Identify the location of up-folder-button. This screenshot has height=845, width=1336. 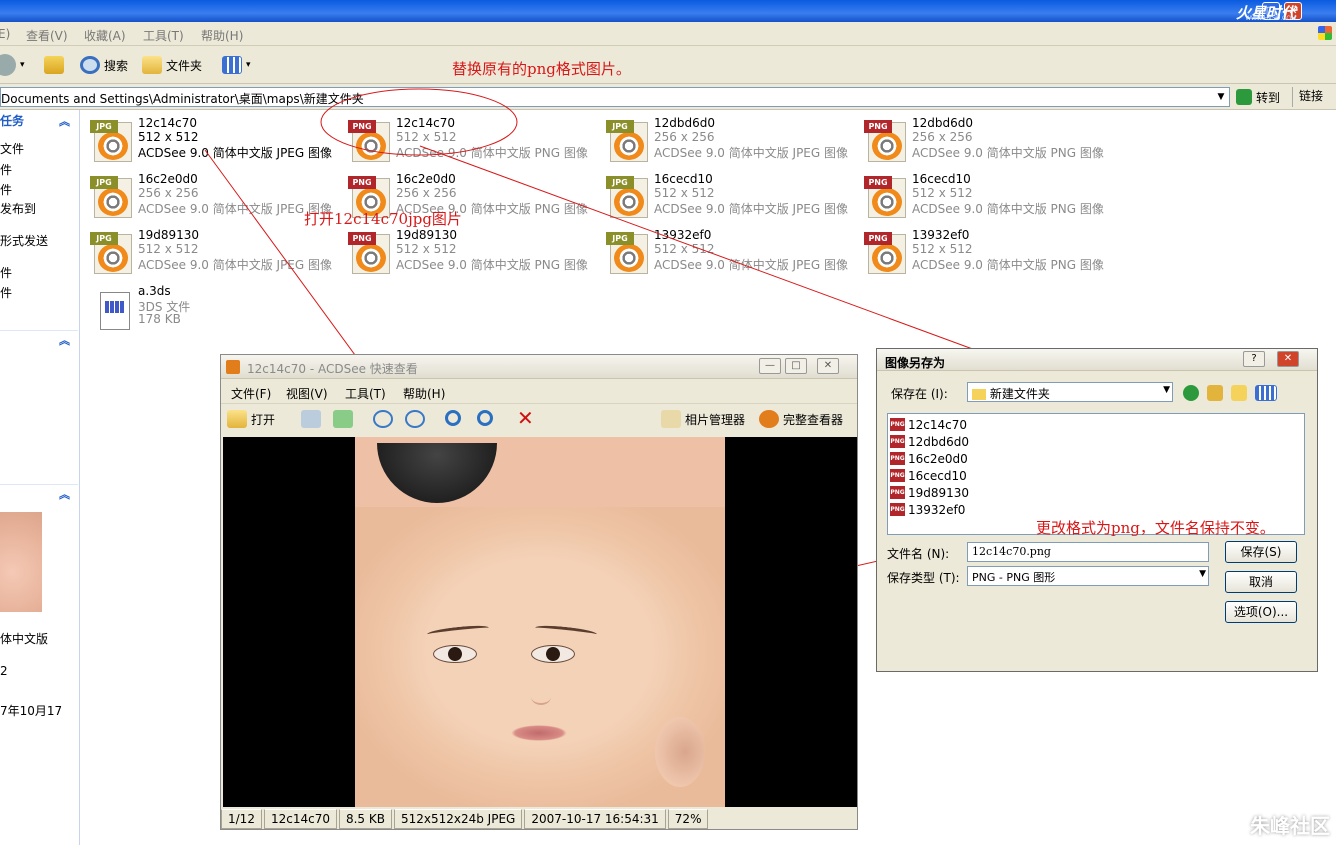
(54, 65).